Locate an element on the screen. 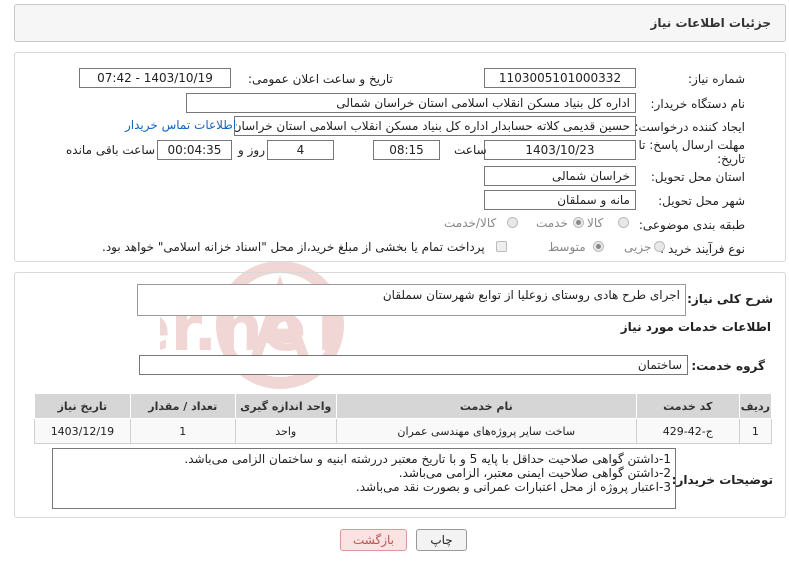 The image size is (789, 566). category-radio-service is located at coordinates (578, 222).